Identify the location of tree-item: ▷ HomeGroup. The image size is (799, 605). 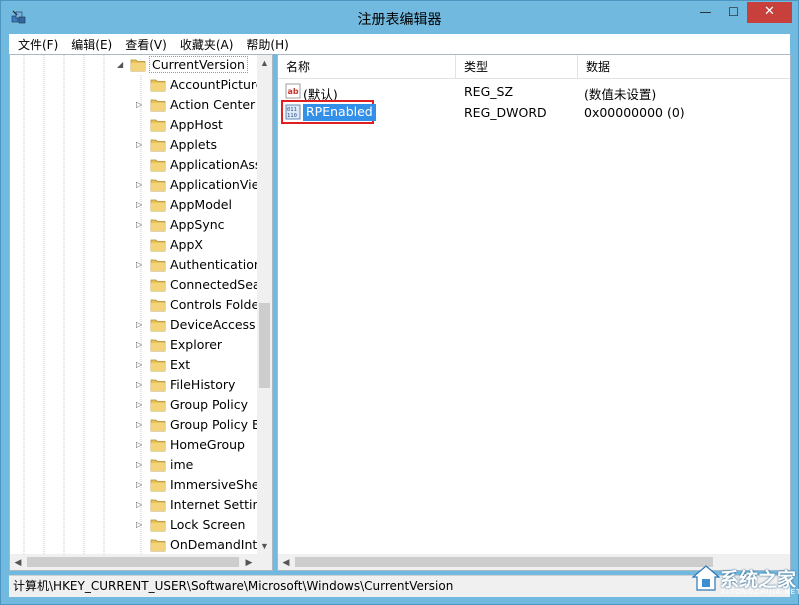
(135, 445).